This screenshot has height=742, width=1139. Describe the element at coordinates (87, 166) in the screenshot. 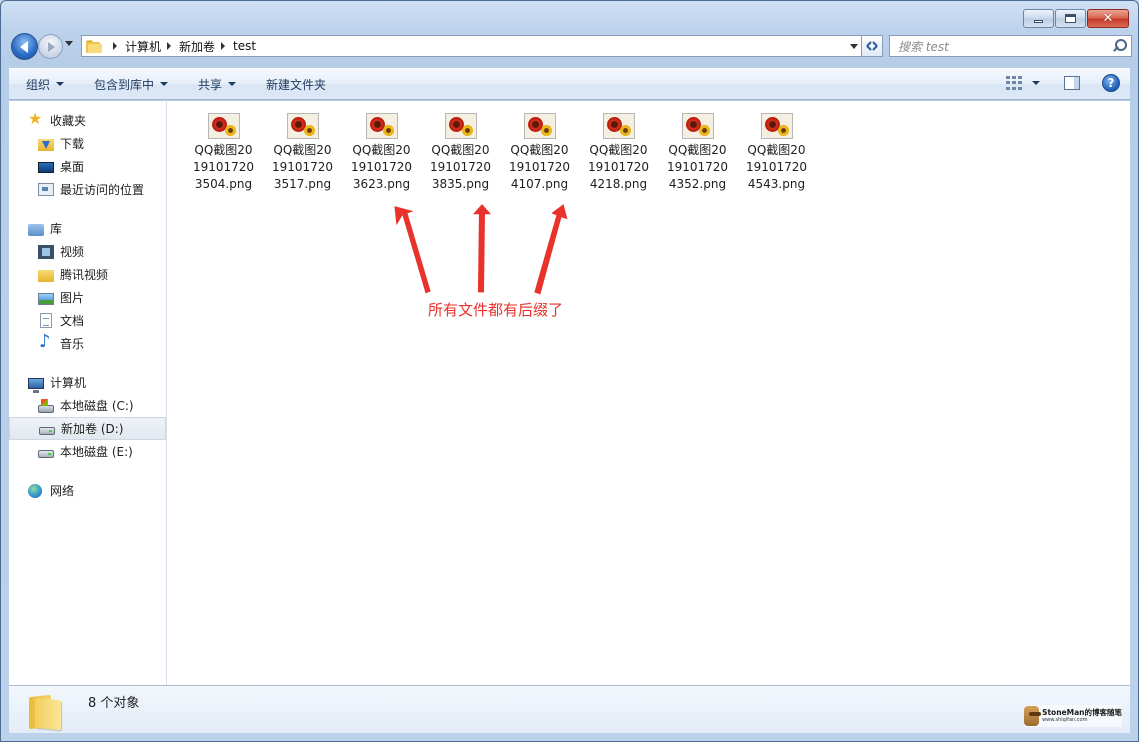

I see `nav-desktop: 桌面` at that location.